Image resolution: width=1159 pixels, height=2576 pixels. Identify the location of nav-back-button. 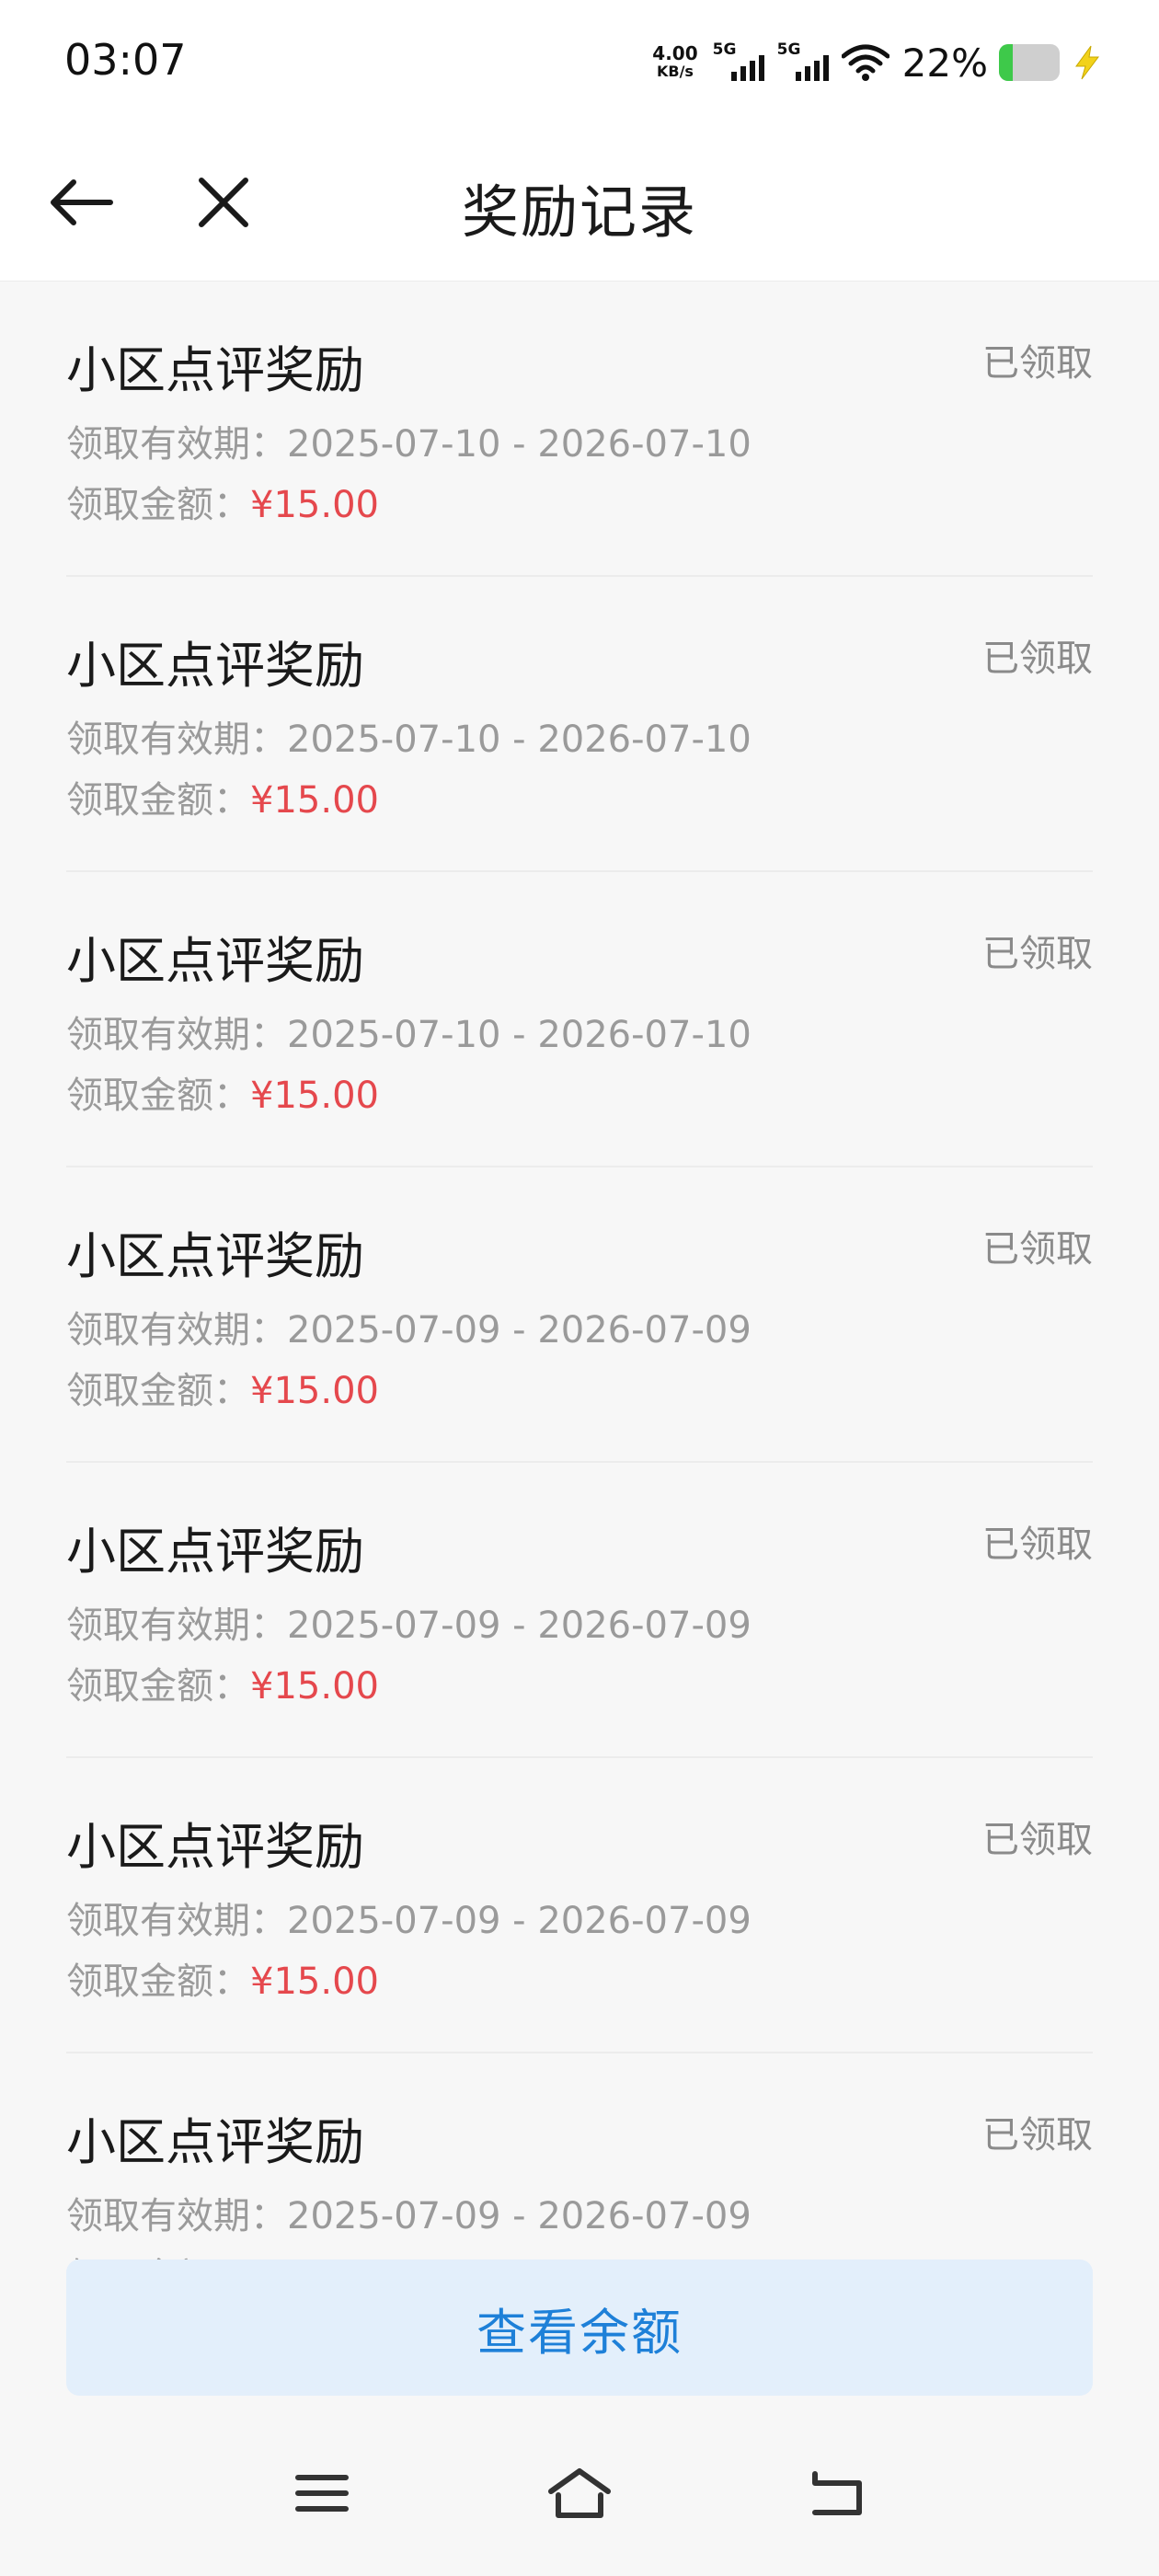
(837, 2493).